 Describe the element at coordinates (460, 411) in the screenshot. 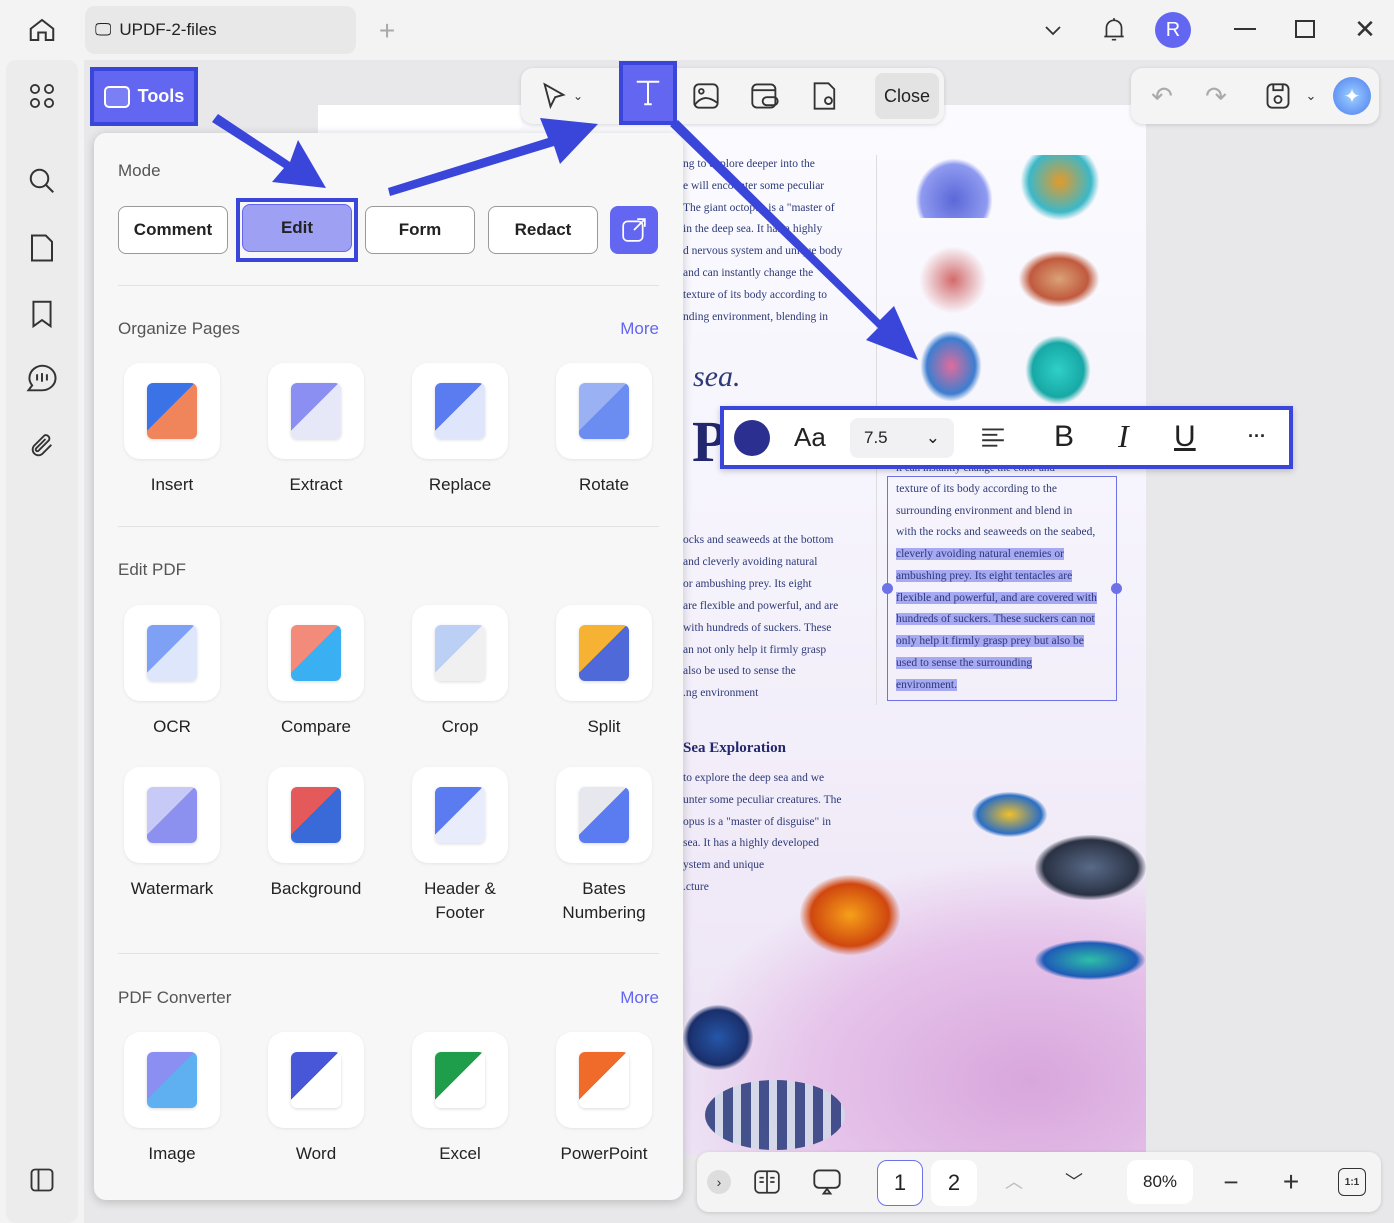

I see `replace-tool` at that location.